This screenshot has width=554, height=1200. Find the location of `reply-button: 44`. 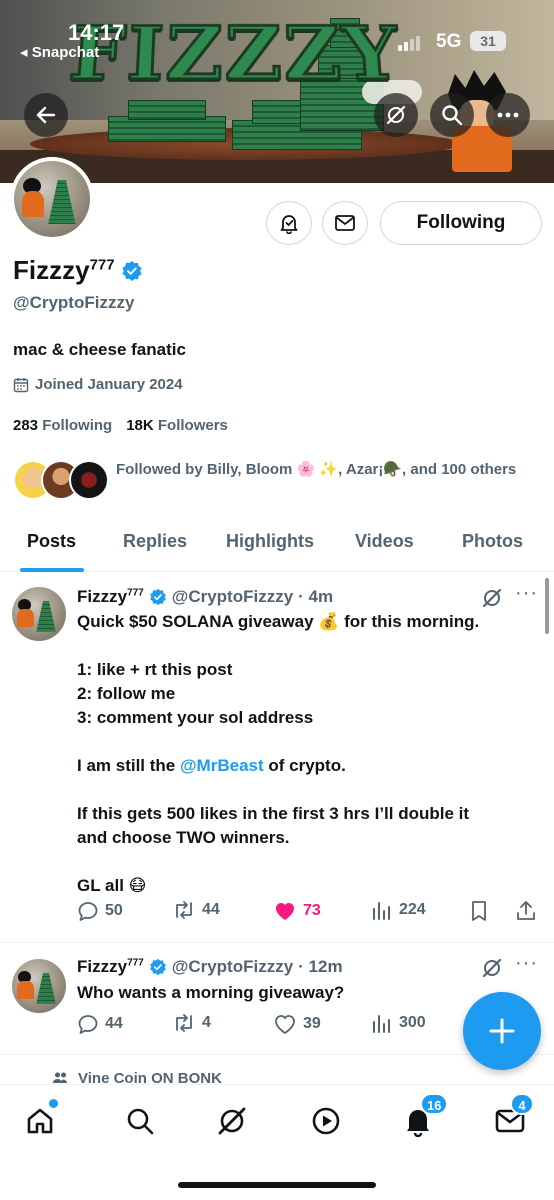

reply-button: 44 is located at coordinates (100, 1024).